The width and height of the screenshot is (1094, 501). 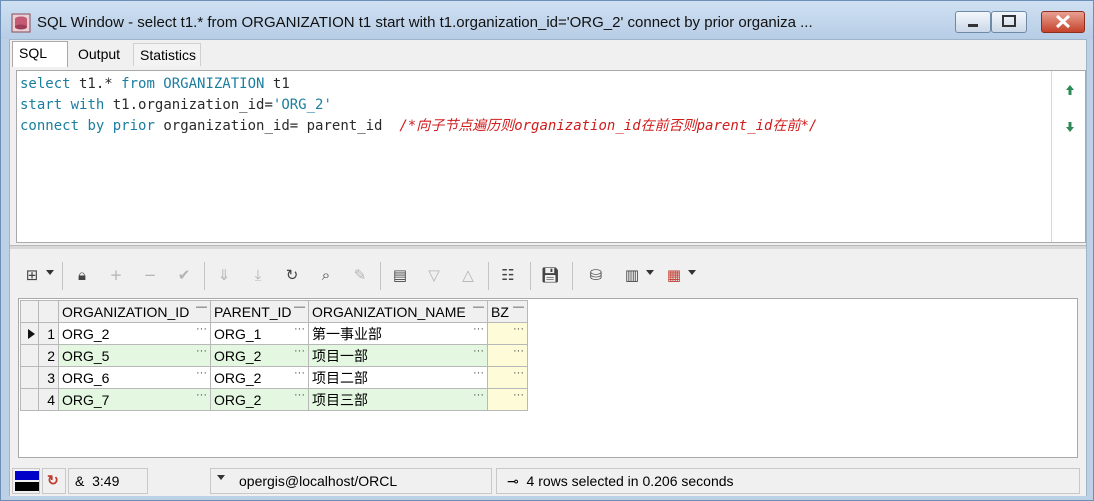 What do you see at coordinates (167, 54) in the screenshot?
I see `tab-statistics: Statistics` at bounding box center [167, 54].